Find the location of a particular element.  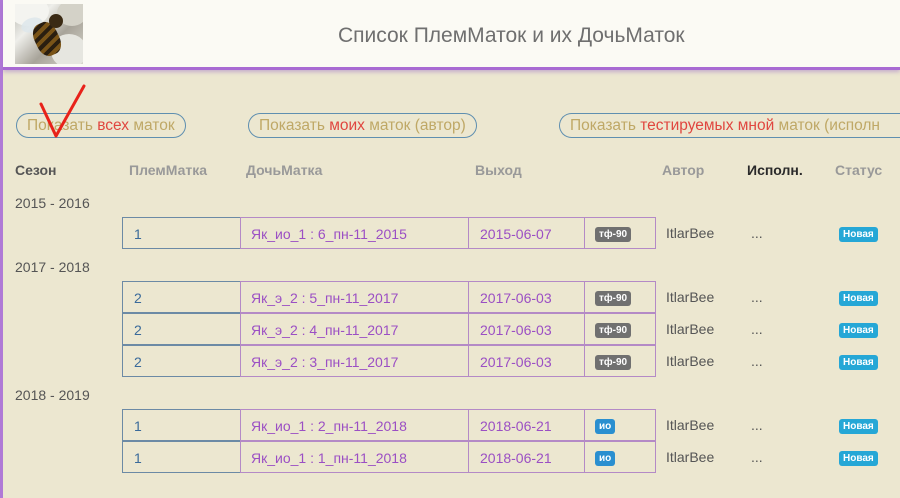

column-header-doch: ДочьМатка is located at coordinates (284, 170).